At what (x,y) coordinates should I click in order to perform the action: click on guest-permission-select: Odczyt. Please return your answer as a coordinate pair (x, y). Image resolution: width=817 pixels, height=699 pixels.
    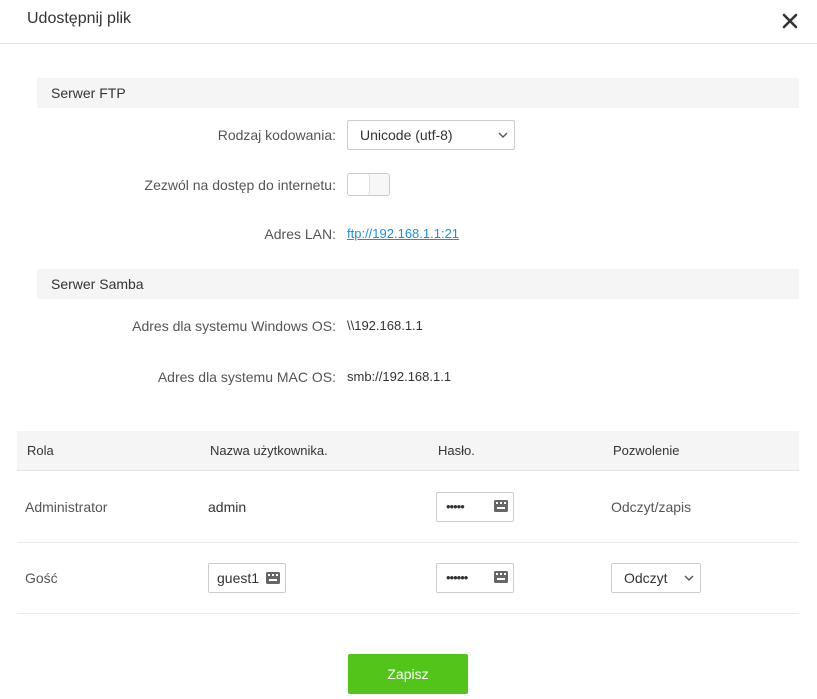
    Looking at the image, I should click on (656, 578).